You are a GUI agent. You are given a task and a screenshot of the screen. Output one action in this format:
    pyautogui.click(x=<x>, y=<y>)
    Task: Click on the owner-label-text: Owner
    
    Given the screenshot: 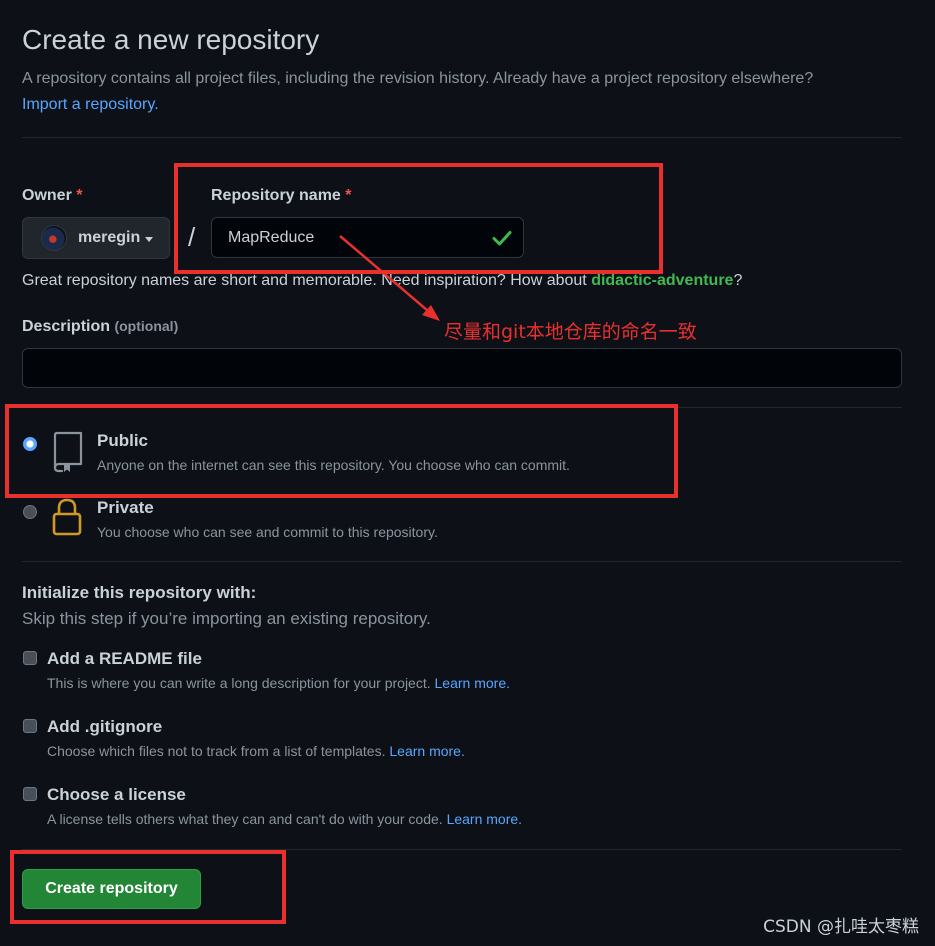 What is the action you would take?
    pyautogui.click(x=47, y=195)
    